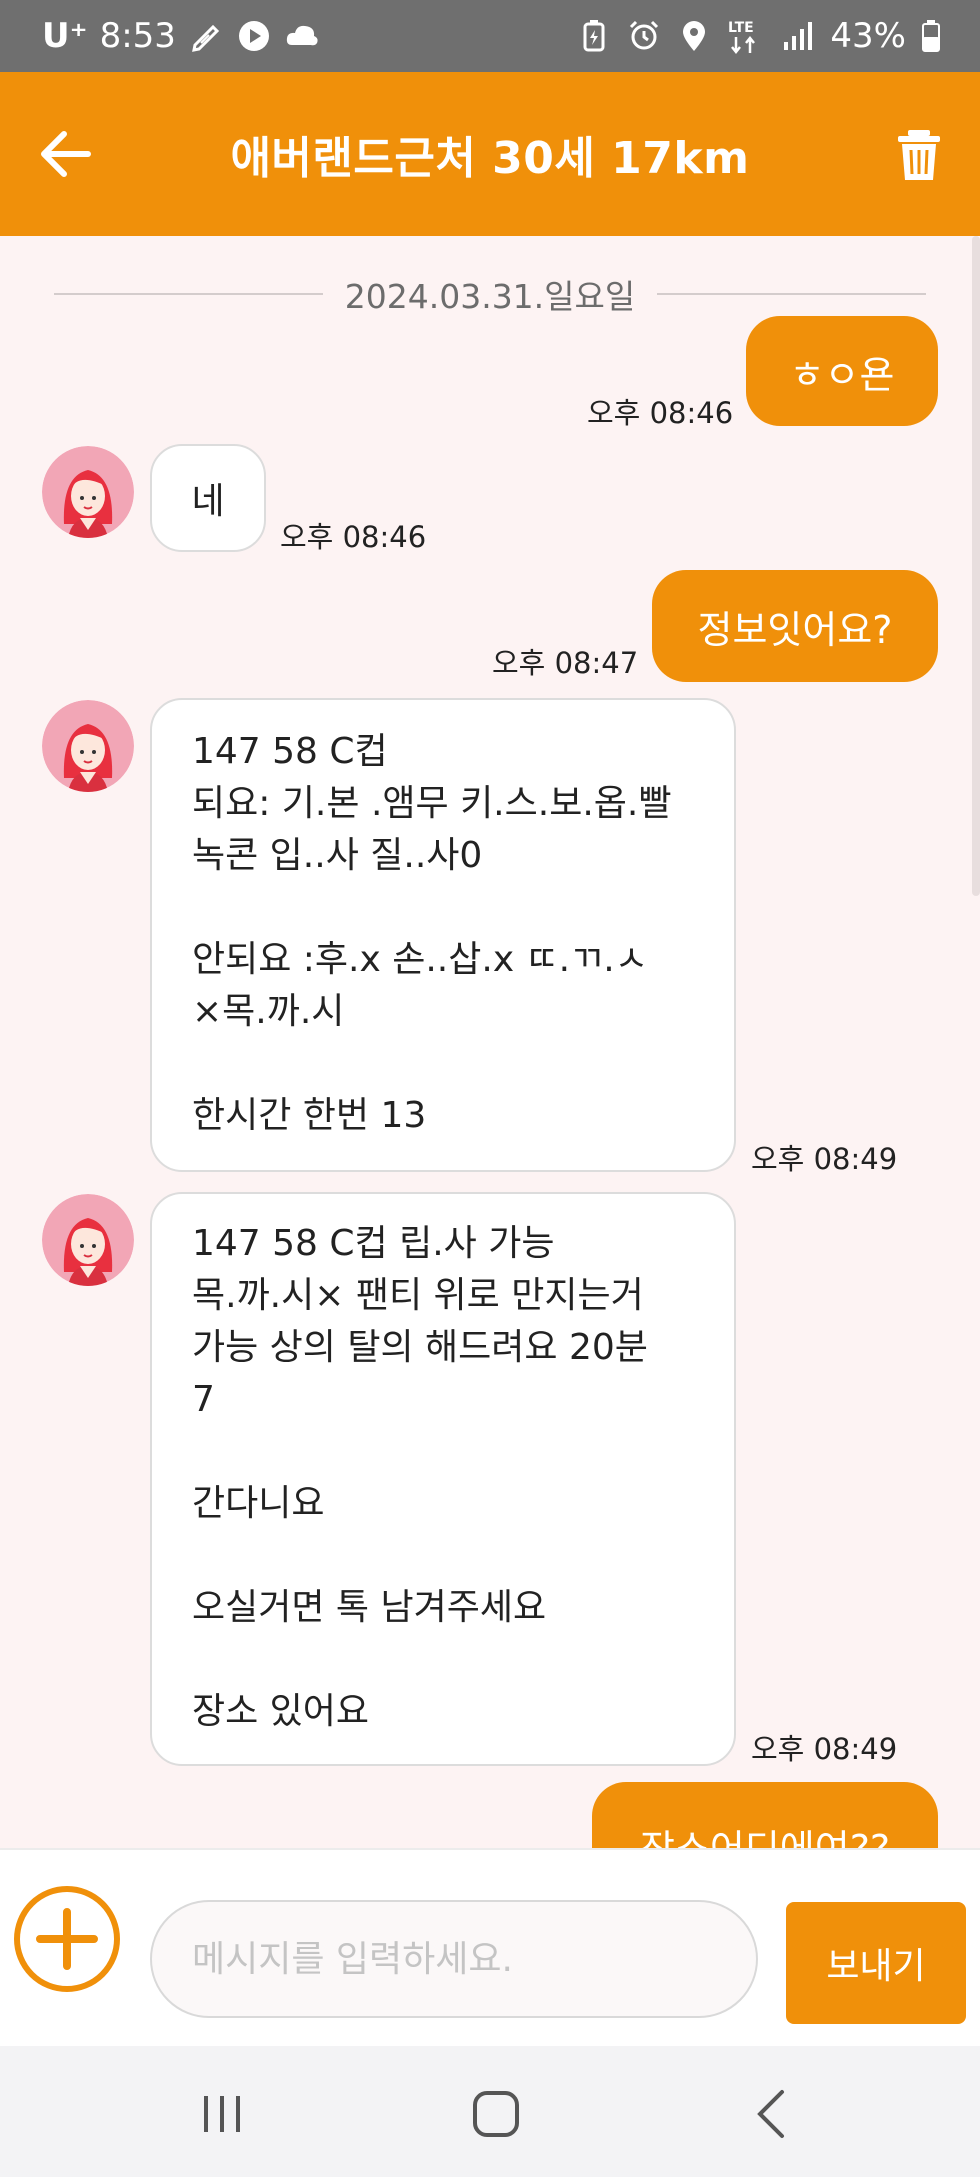  Describe the element at coordinates (919, 155) in the screenshot. I see `trash-icon` at that location.